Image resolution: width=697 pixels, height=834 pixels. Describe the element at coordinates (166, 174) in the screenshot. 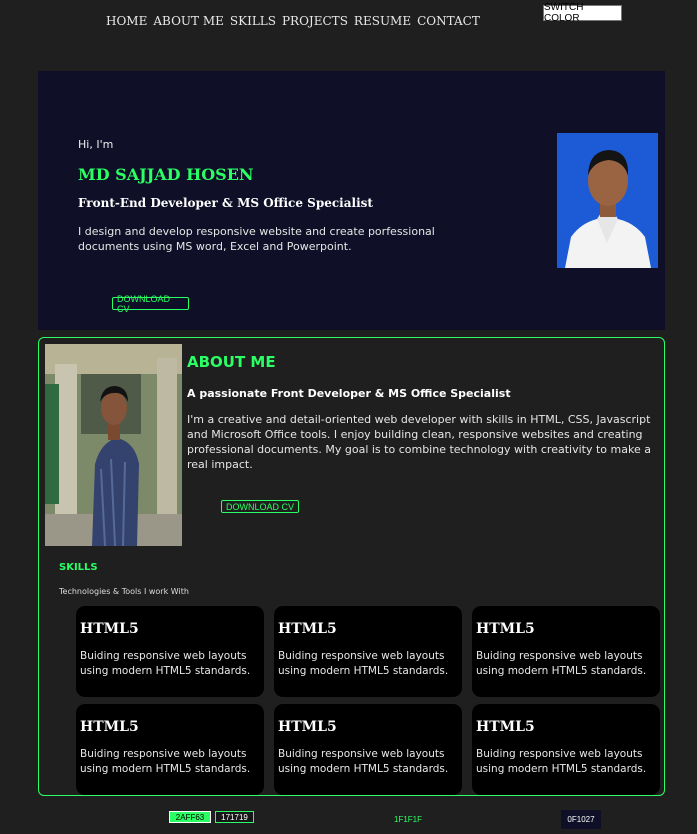

I see `hero-name: MD SAJJAD HOSEN` at that location.